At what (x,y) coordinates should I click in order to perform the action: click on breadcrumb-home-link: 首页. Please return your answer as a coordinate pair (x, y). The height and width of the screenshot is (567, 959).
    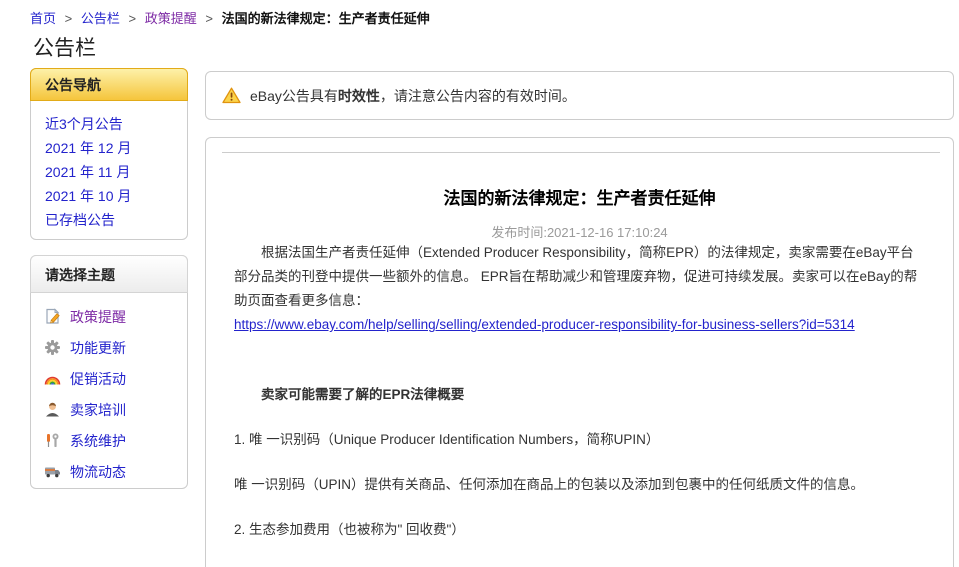
    Looking at the image, I should click on (43, 18).